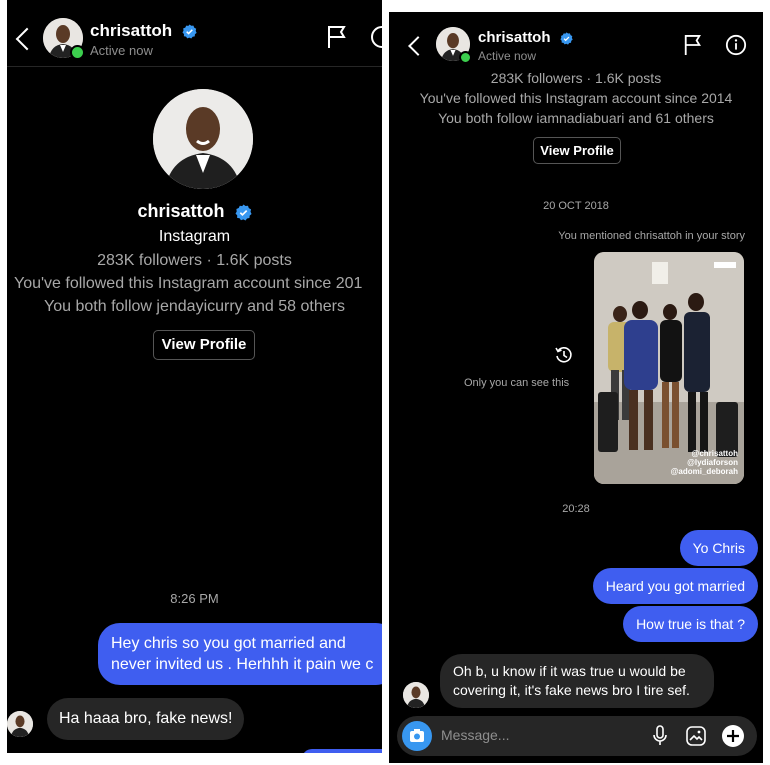 The height and width of the screenshot is (765, 770). I want to click on message-text: How true is that ?, so click(690, 624).